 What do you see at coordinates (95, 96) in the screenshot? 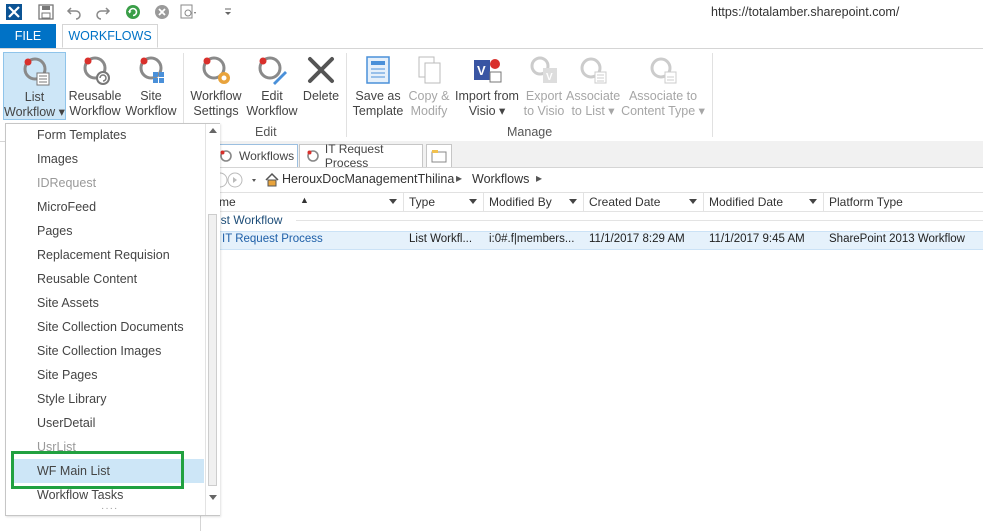
I see `reusable-workflow-label-1: Reusable` at bounding box center [95, 96].